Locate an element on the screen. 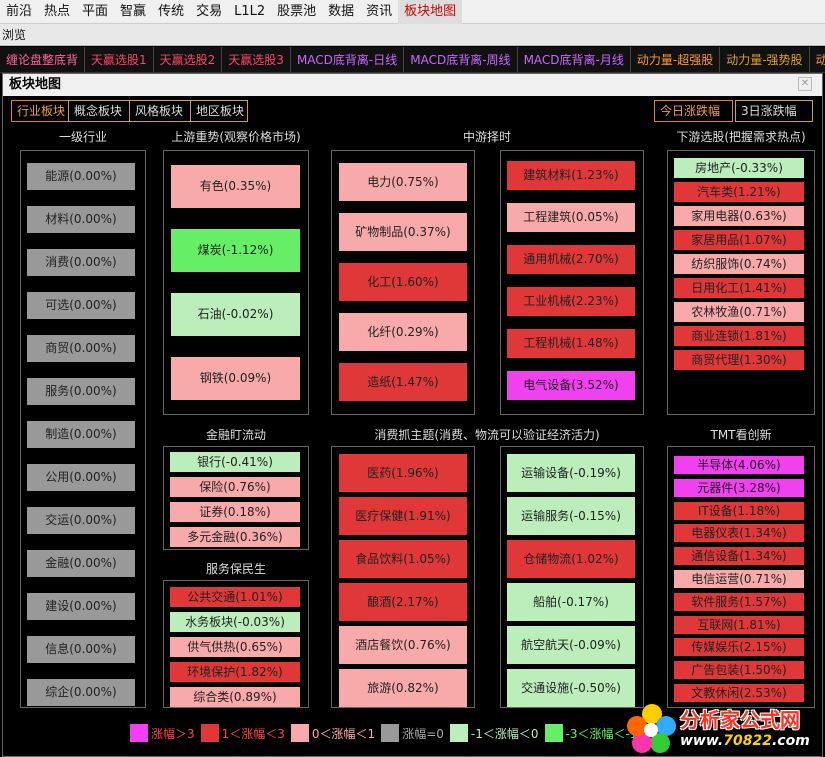  menu-item-0: 前沿 is located at coordinates (19, 12).